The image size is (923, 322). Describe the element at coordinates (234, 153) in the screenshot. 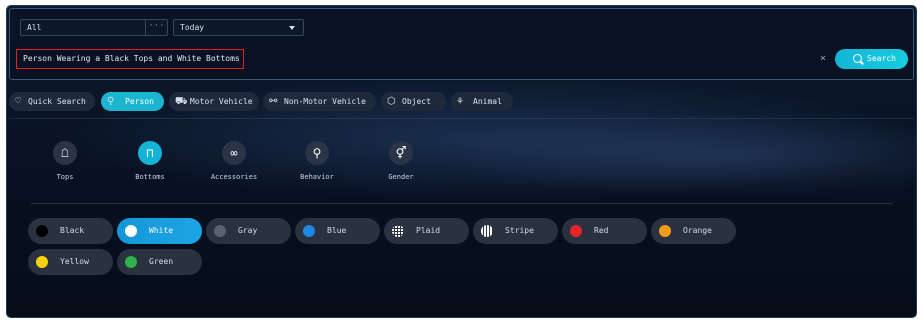

I see `glasses-icon: ∞` at that location.